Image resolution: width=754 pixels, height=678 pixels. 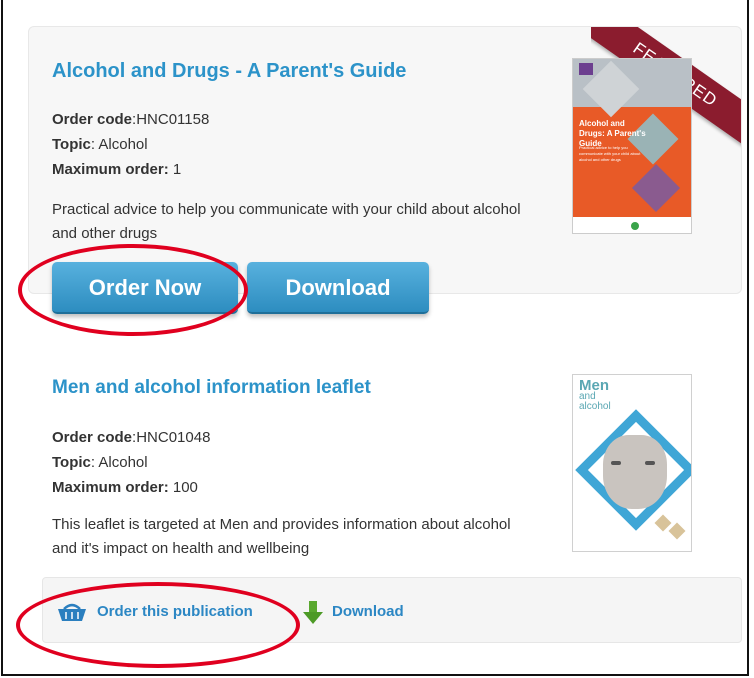 What do you see at coordinates (635, 226) in the screenshot?
I see `cover-footer-logo` at bounding box center [635, 226].